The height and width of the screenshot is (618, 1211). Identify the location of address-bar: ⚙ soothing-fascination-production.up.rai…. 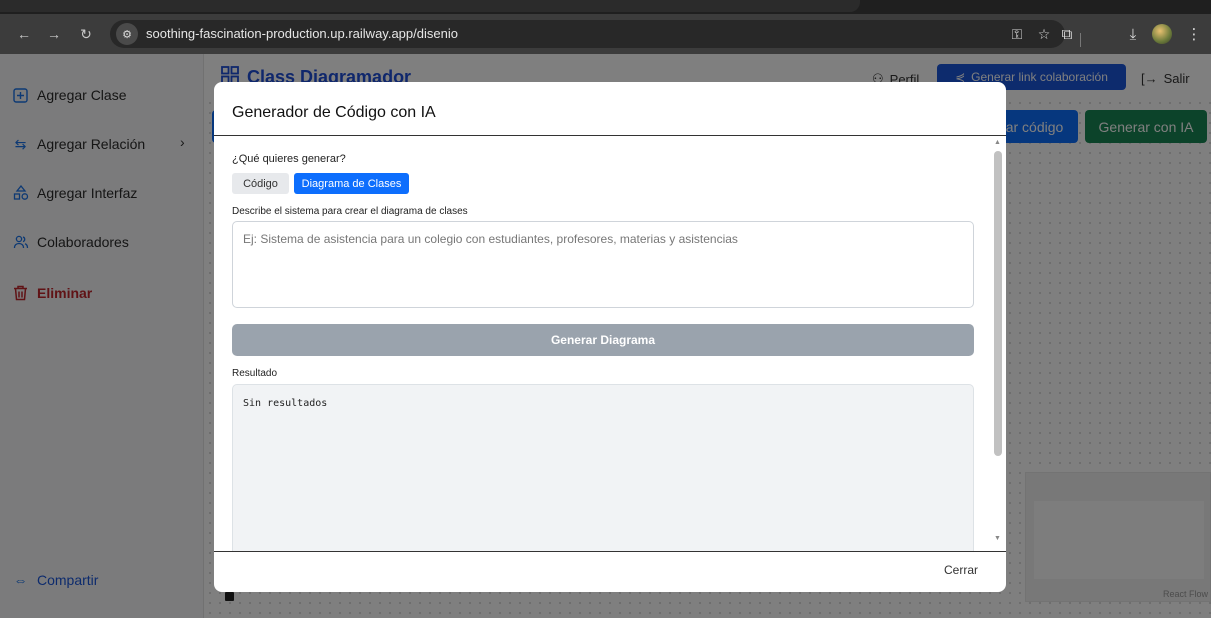
(587, 34).